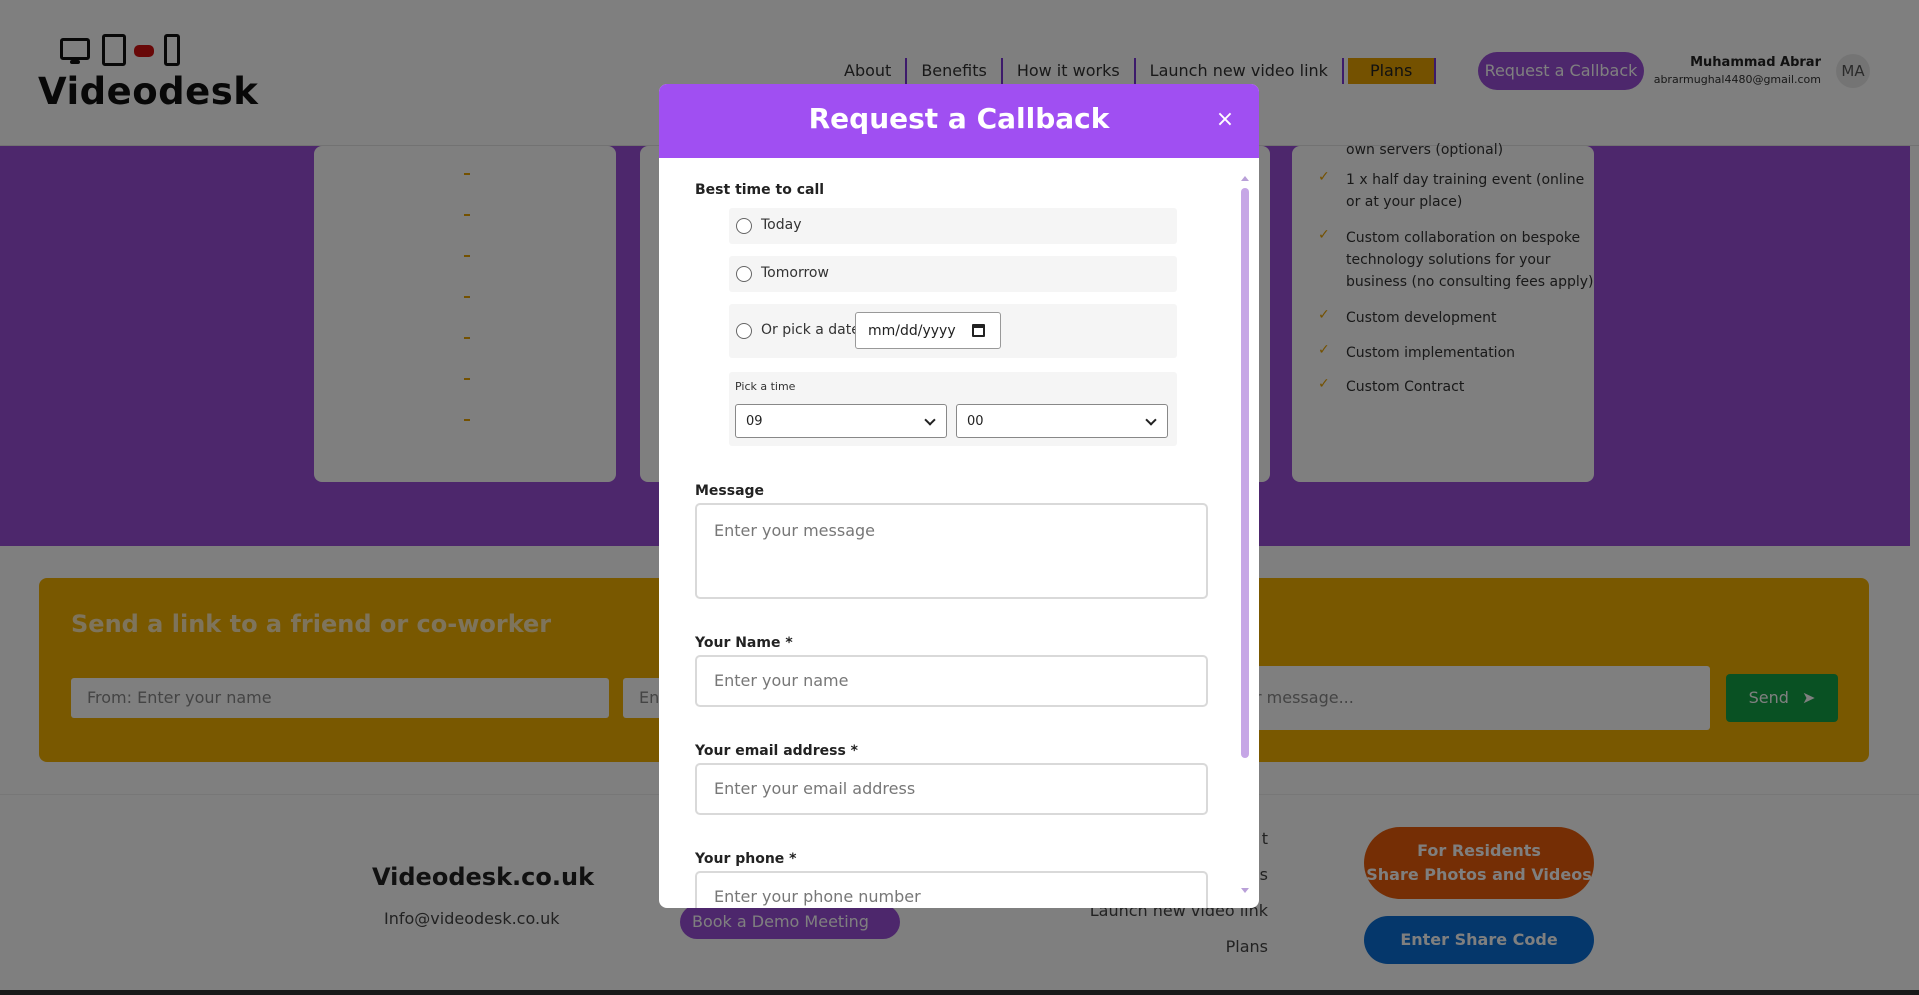  I want to click on date-input: mm/dd/yyyy, so click(928, 330).